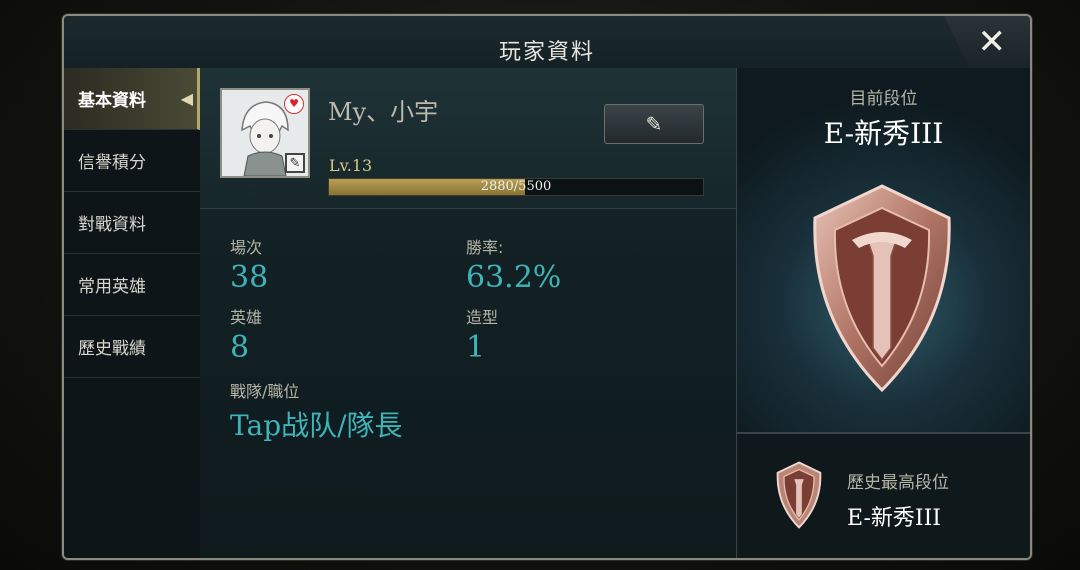 This screenshot has height=570, width=1080. Describe the element at coordinates (546, 52) in the screenshot. I see `window-title: 玩家資料` at that location.